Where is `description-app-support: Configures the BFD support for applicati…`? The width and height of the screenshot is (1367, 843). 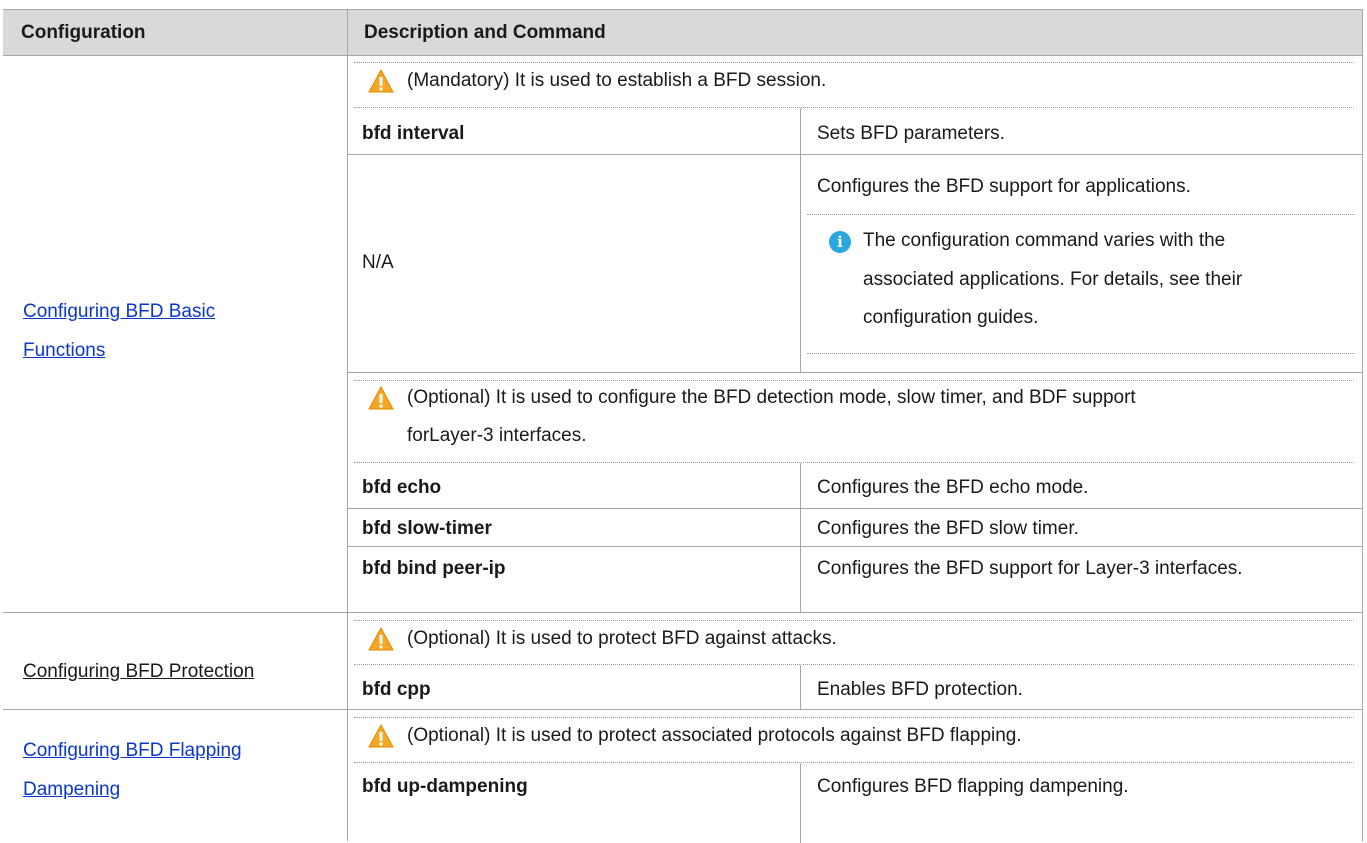
description-app-support: Configures the BFD support for applicati… is located at coordinates (1004, 186).